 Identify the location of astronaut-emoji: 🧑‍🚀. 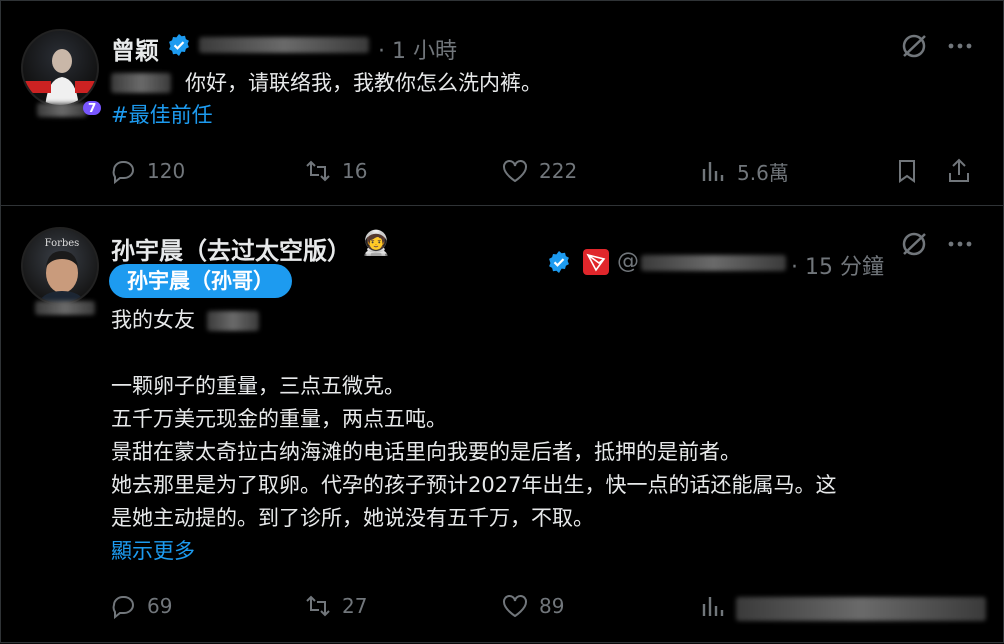
(376, 243).